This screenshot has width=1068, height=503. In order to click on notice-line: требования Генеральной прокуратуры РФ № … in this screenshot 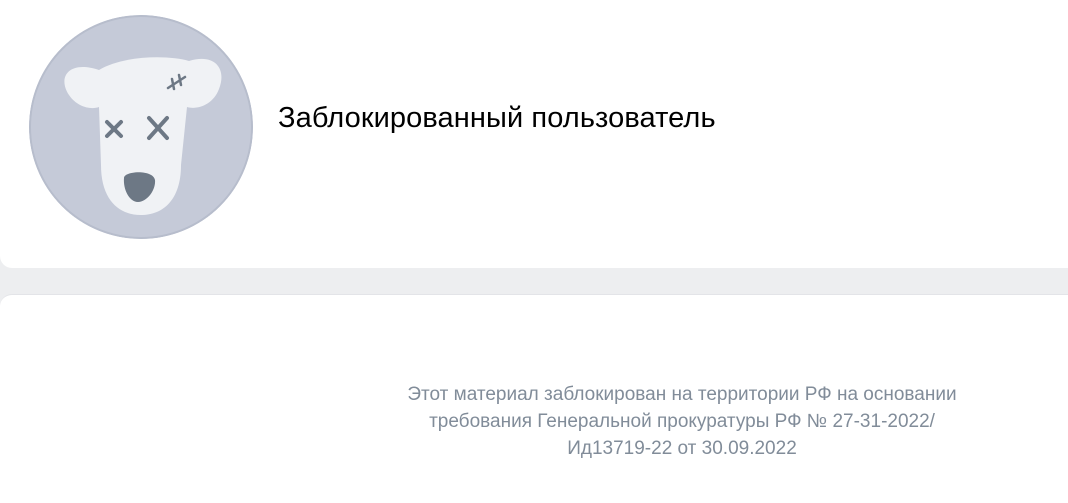, I will do `click(682, 421)`.